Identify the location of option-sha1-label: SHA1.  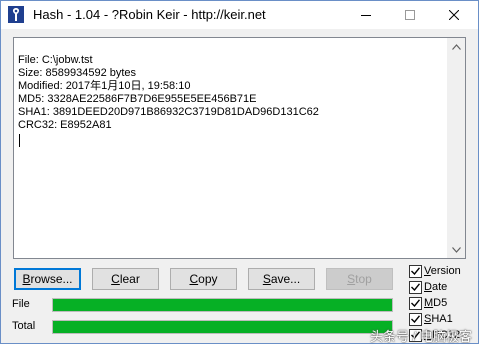
(438, 319).